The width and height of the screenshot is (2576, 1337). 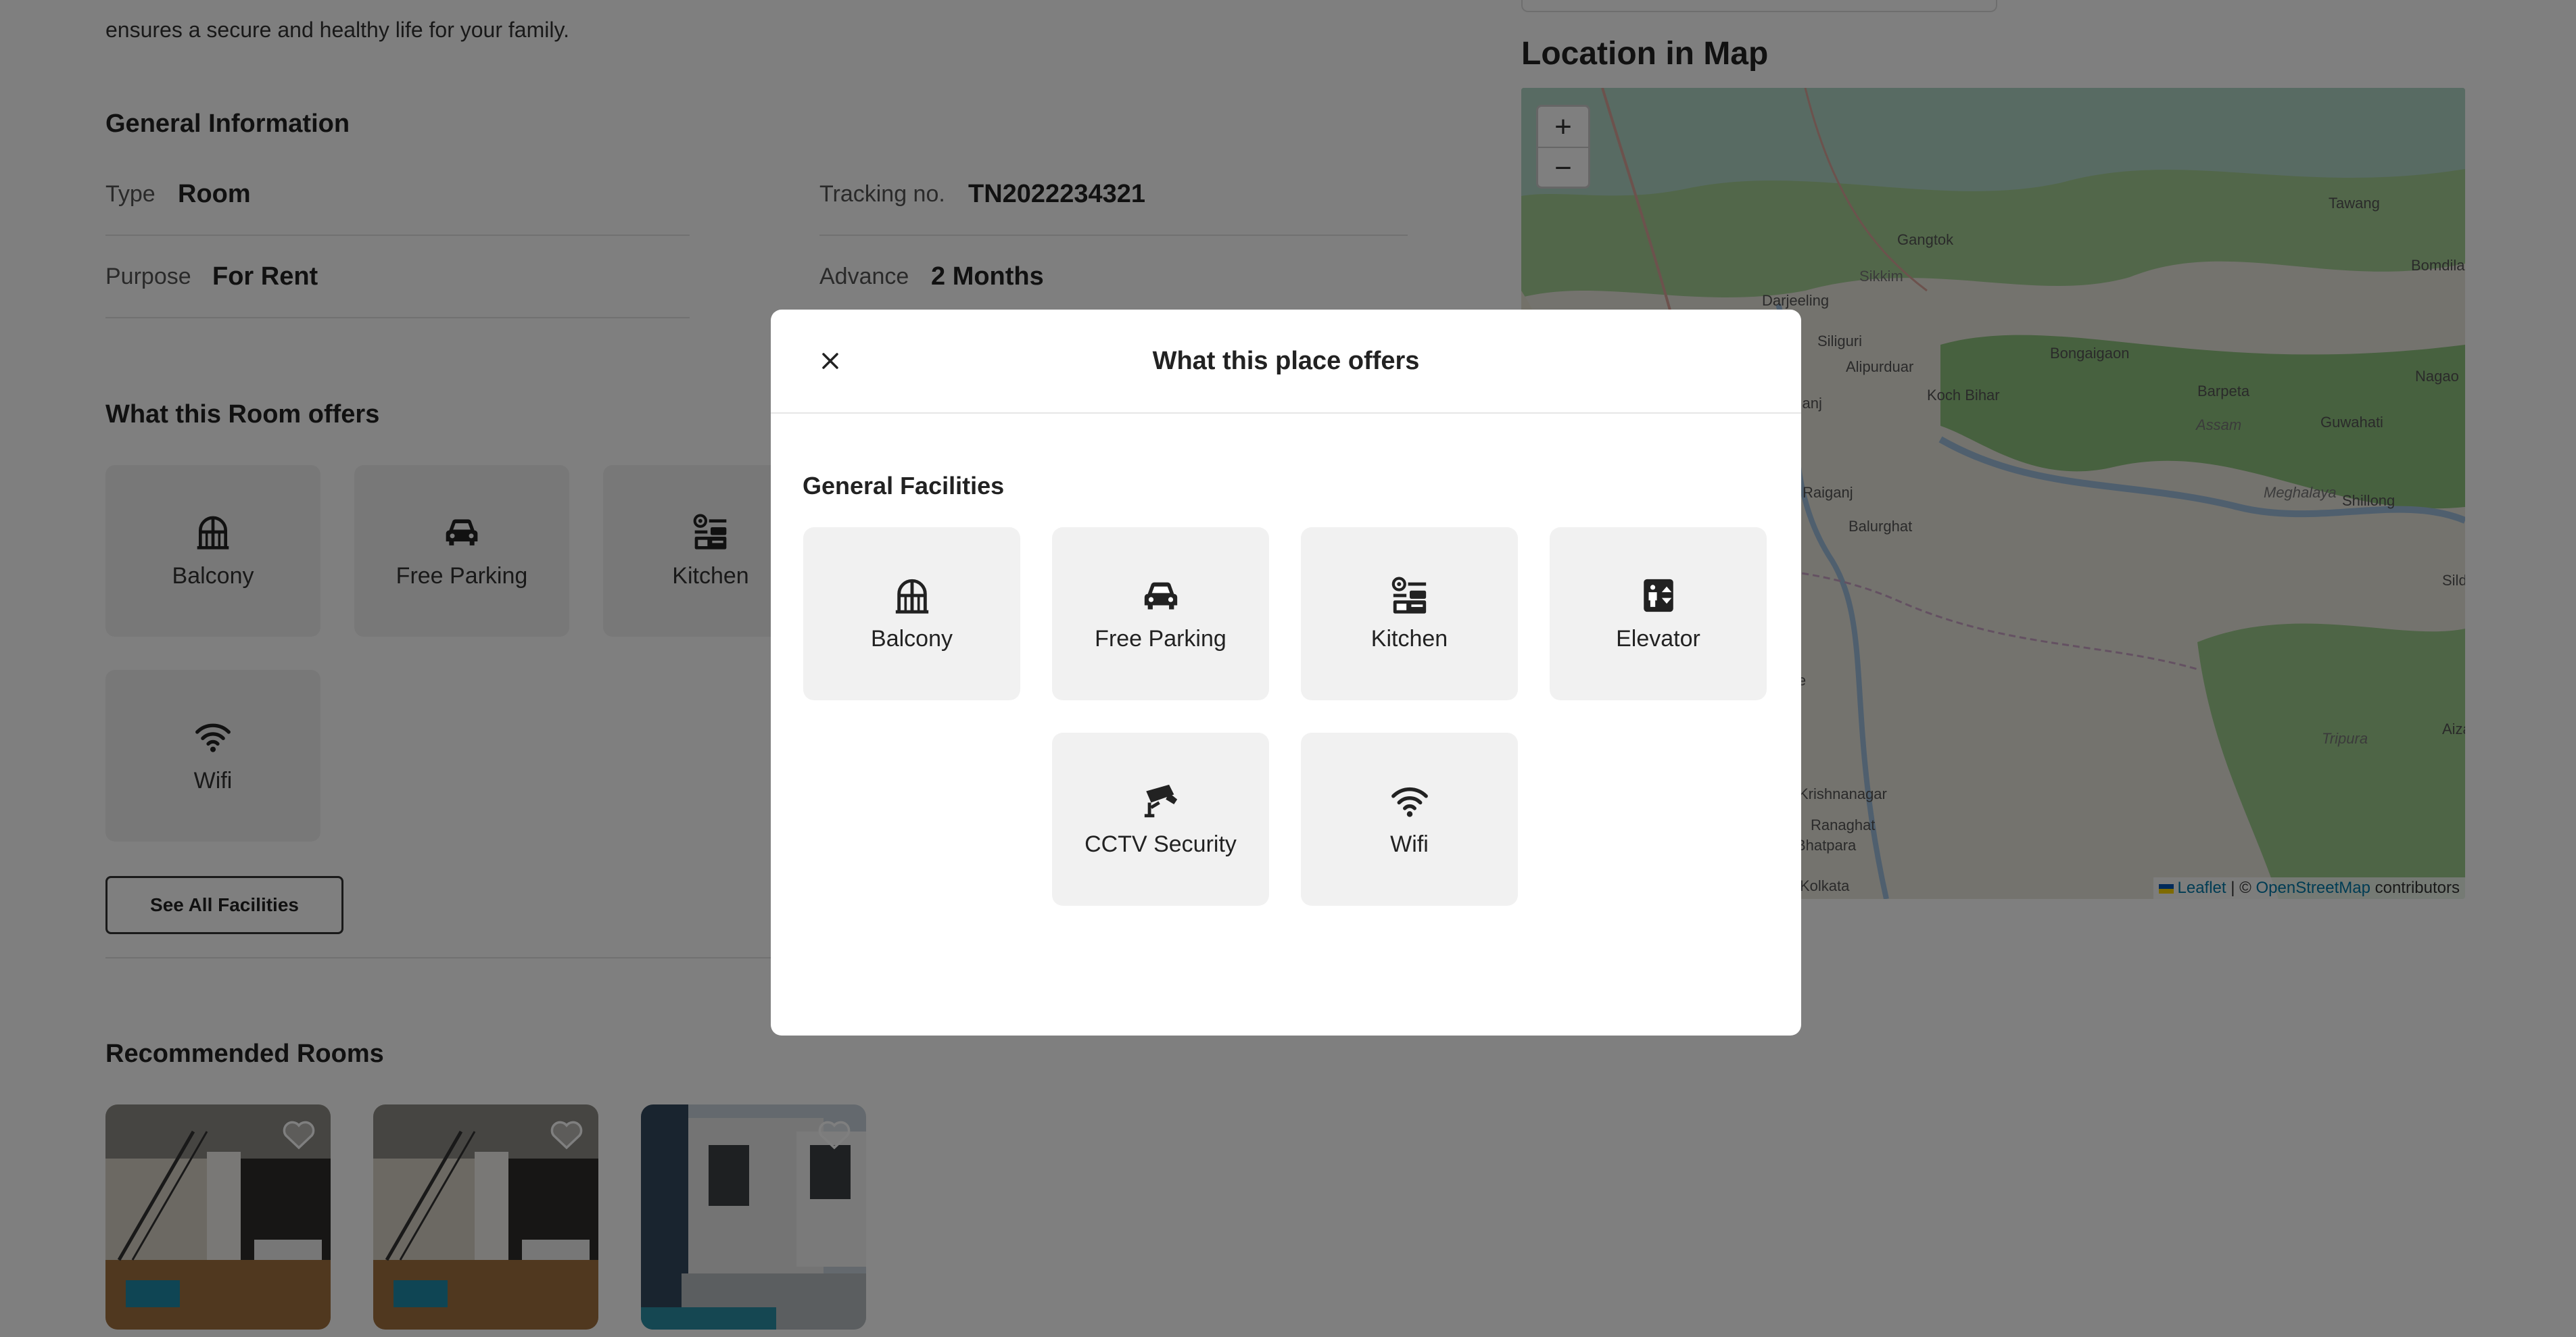 I want to click on facility-card-wifi: Wifi, so click(x=1409, y=819).